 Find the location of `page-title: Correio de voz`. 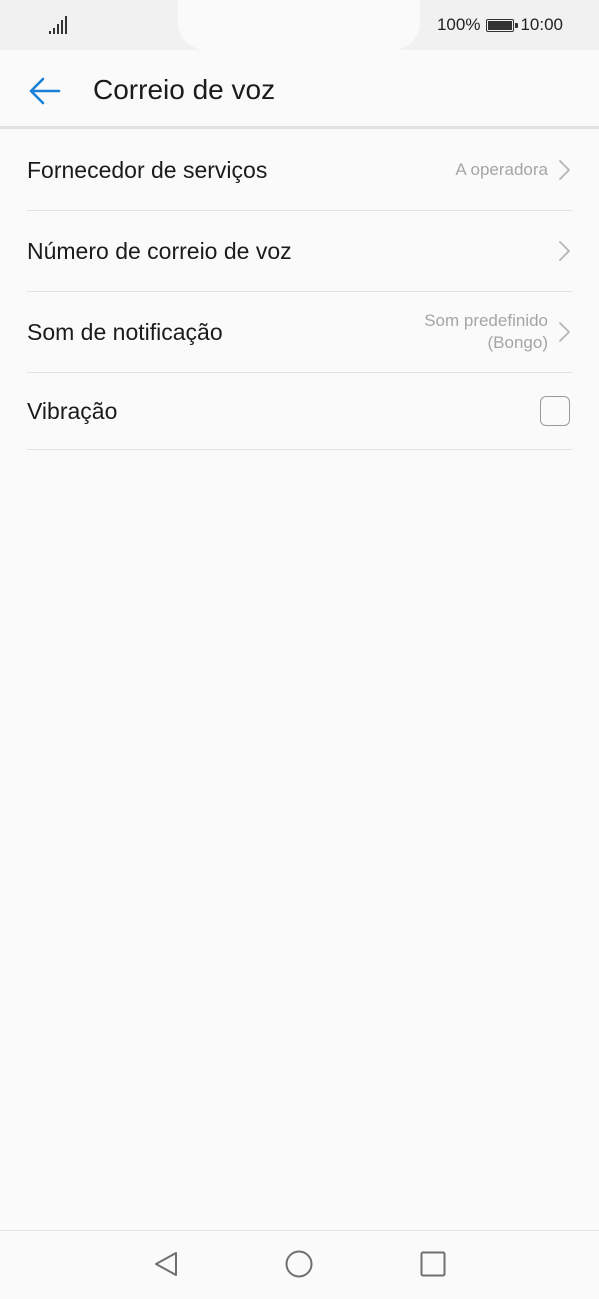

page-title: Correio de voz is located at coordinates (184, 89).